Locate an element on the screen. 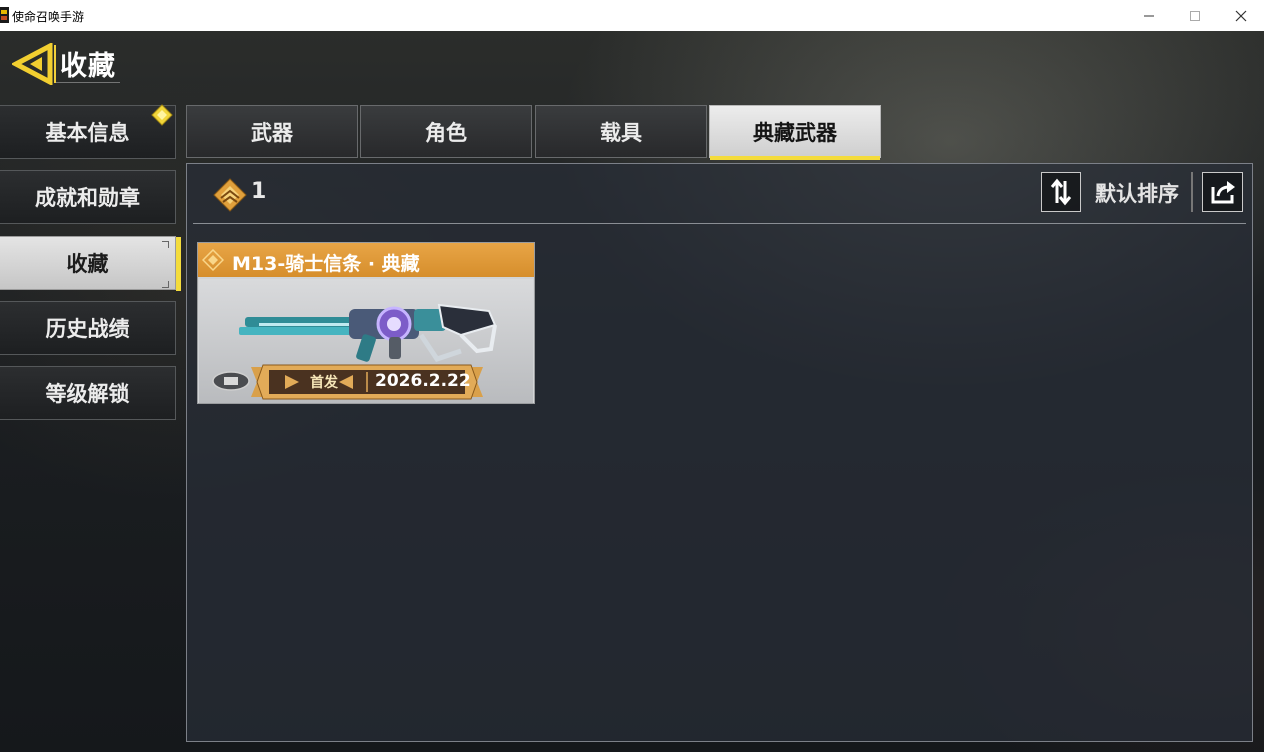 The width and height of the screenshot is (1264, 752). maximize-button is located at coordinates (1195, 15).